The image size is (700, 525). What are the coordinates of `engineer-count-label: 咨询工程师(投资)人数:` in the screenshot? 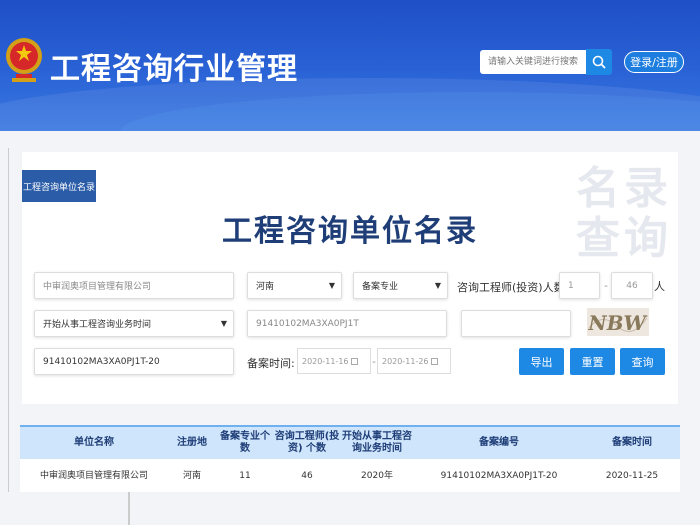 It's located at (513, 287).